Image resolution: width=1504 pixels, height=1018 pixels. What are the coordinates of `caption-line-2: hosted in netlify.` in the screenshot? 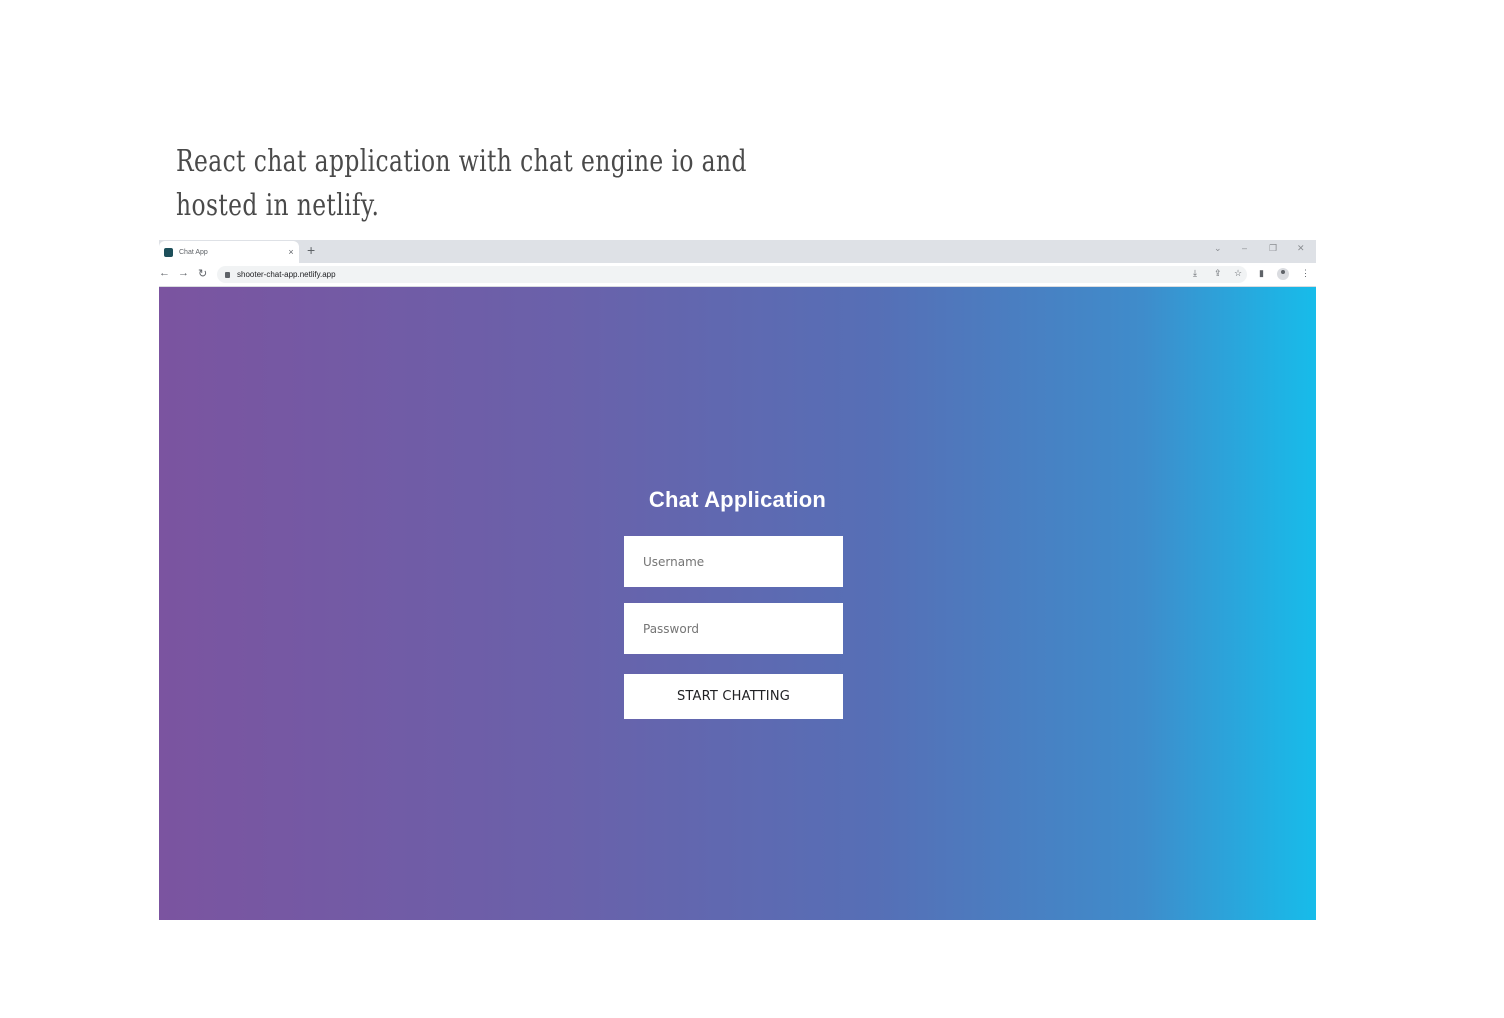 It's located at (278, 205).